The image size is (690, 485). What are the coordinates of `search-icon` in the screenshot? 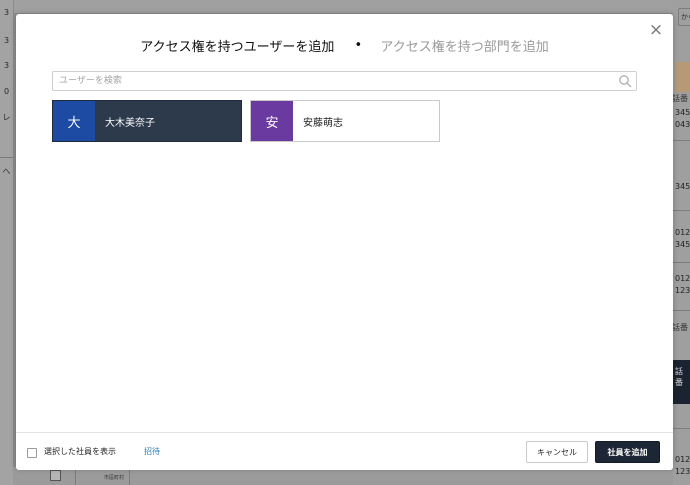 It's located at (625, 81).